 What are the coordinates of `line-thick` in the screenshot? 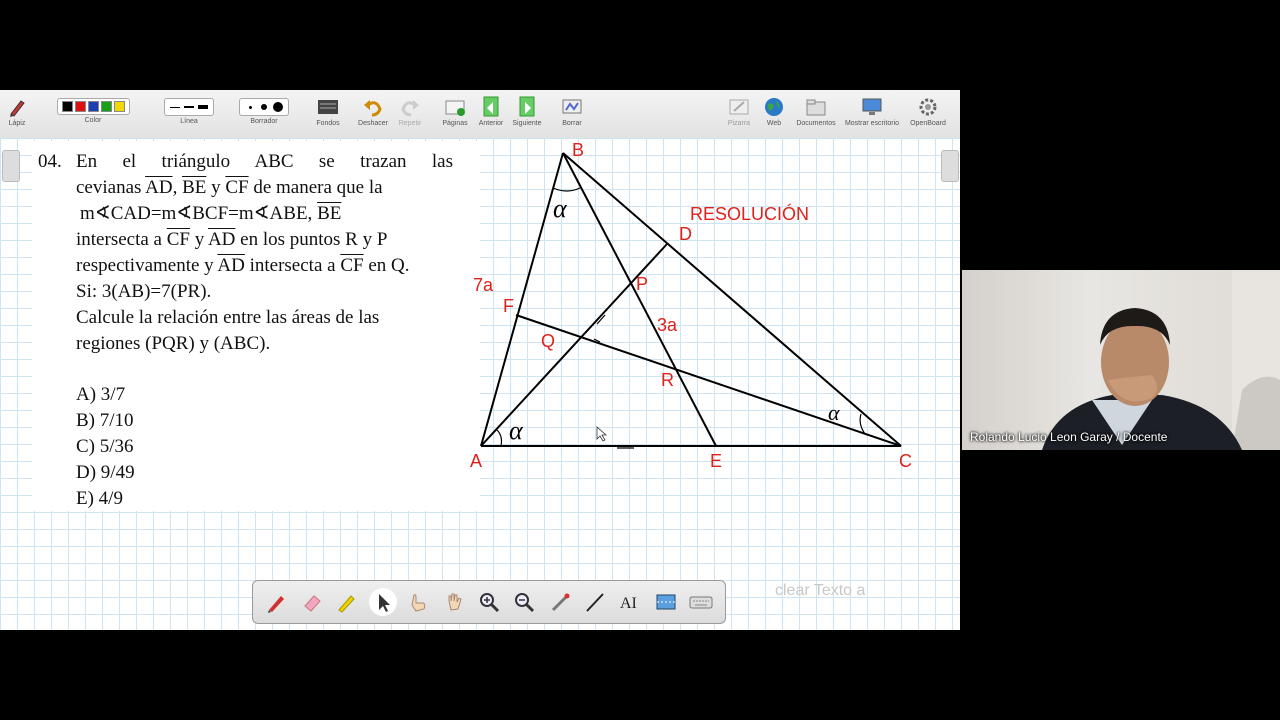 It's located at (203, 107).